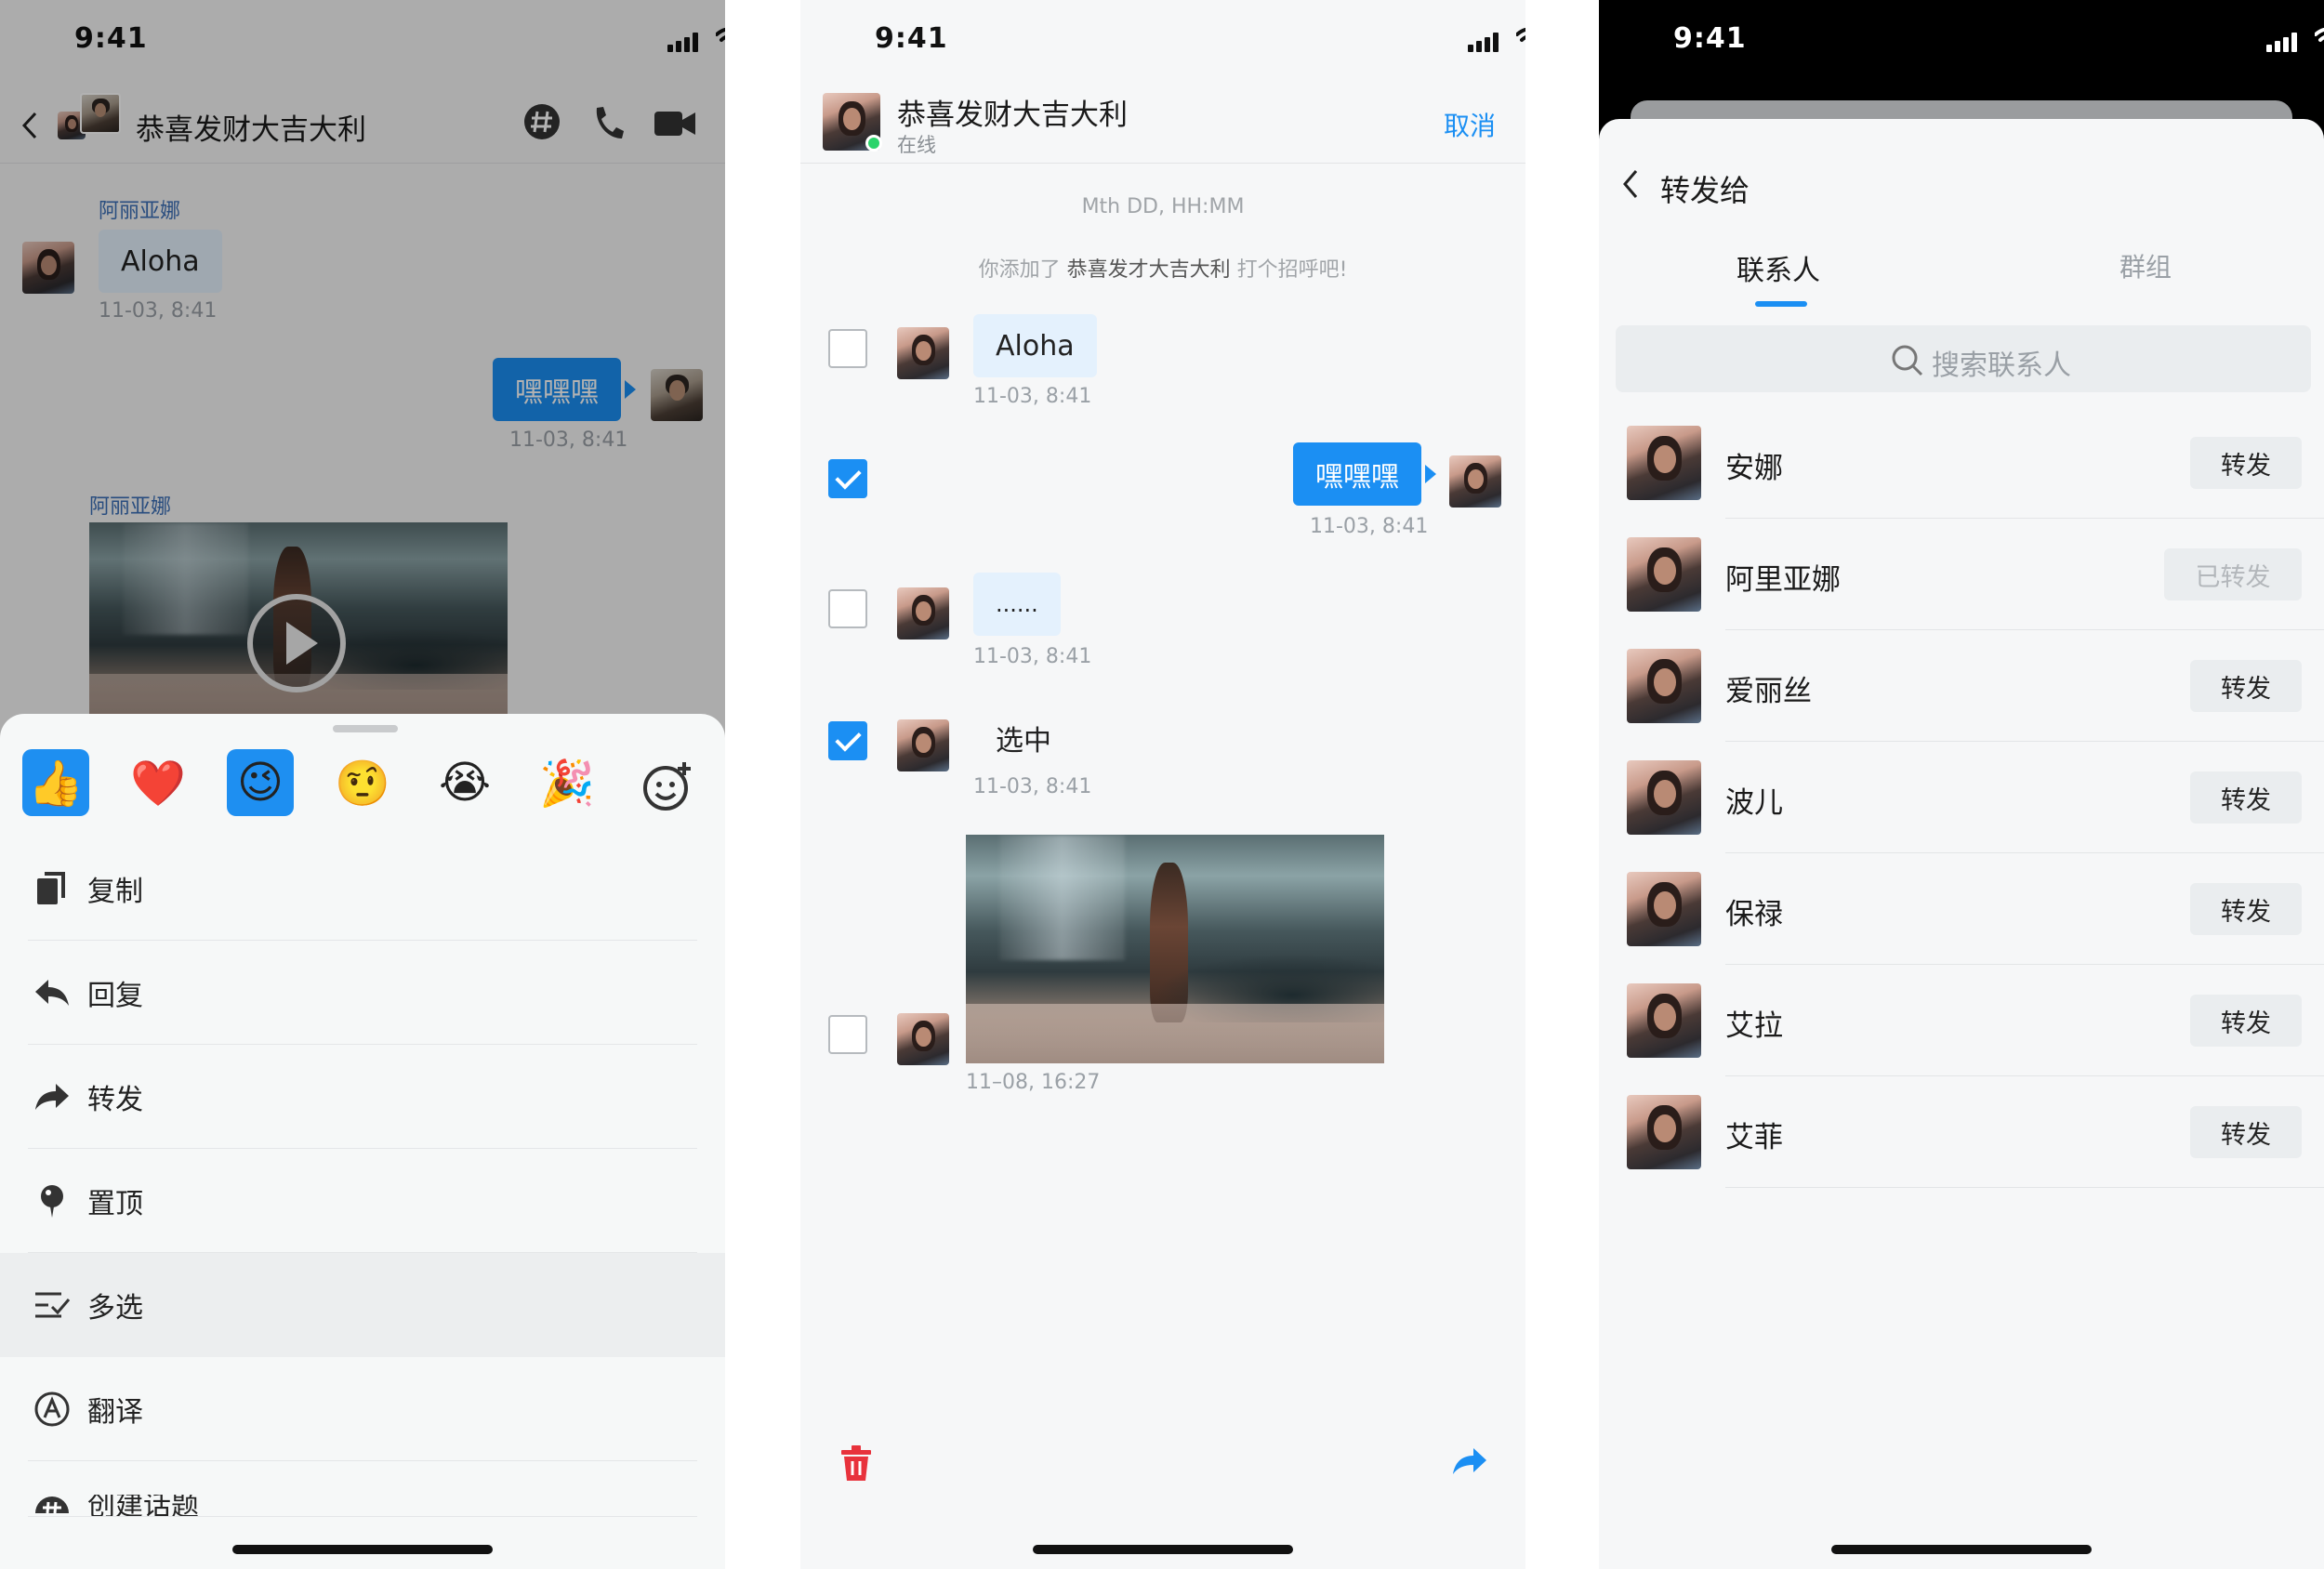 The image size is (2324, 1569). I want to click on menu-label: 多选, so click(115, 1308).